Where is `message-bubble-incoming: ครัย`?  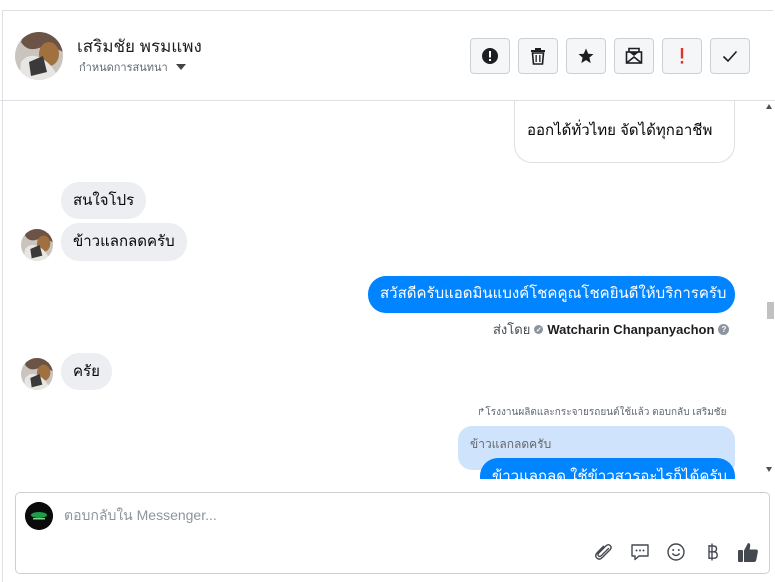 message-bubble-incoming: ครัย is located at coordinates (86, 371).